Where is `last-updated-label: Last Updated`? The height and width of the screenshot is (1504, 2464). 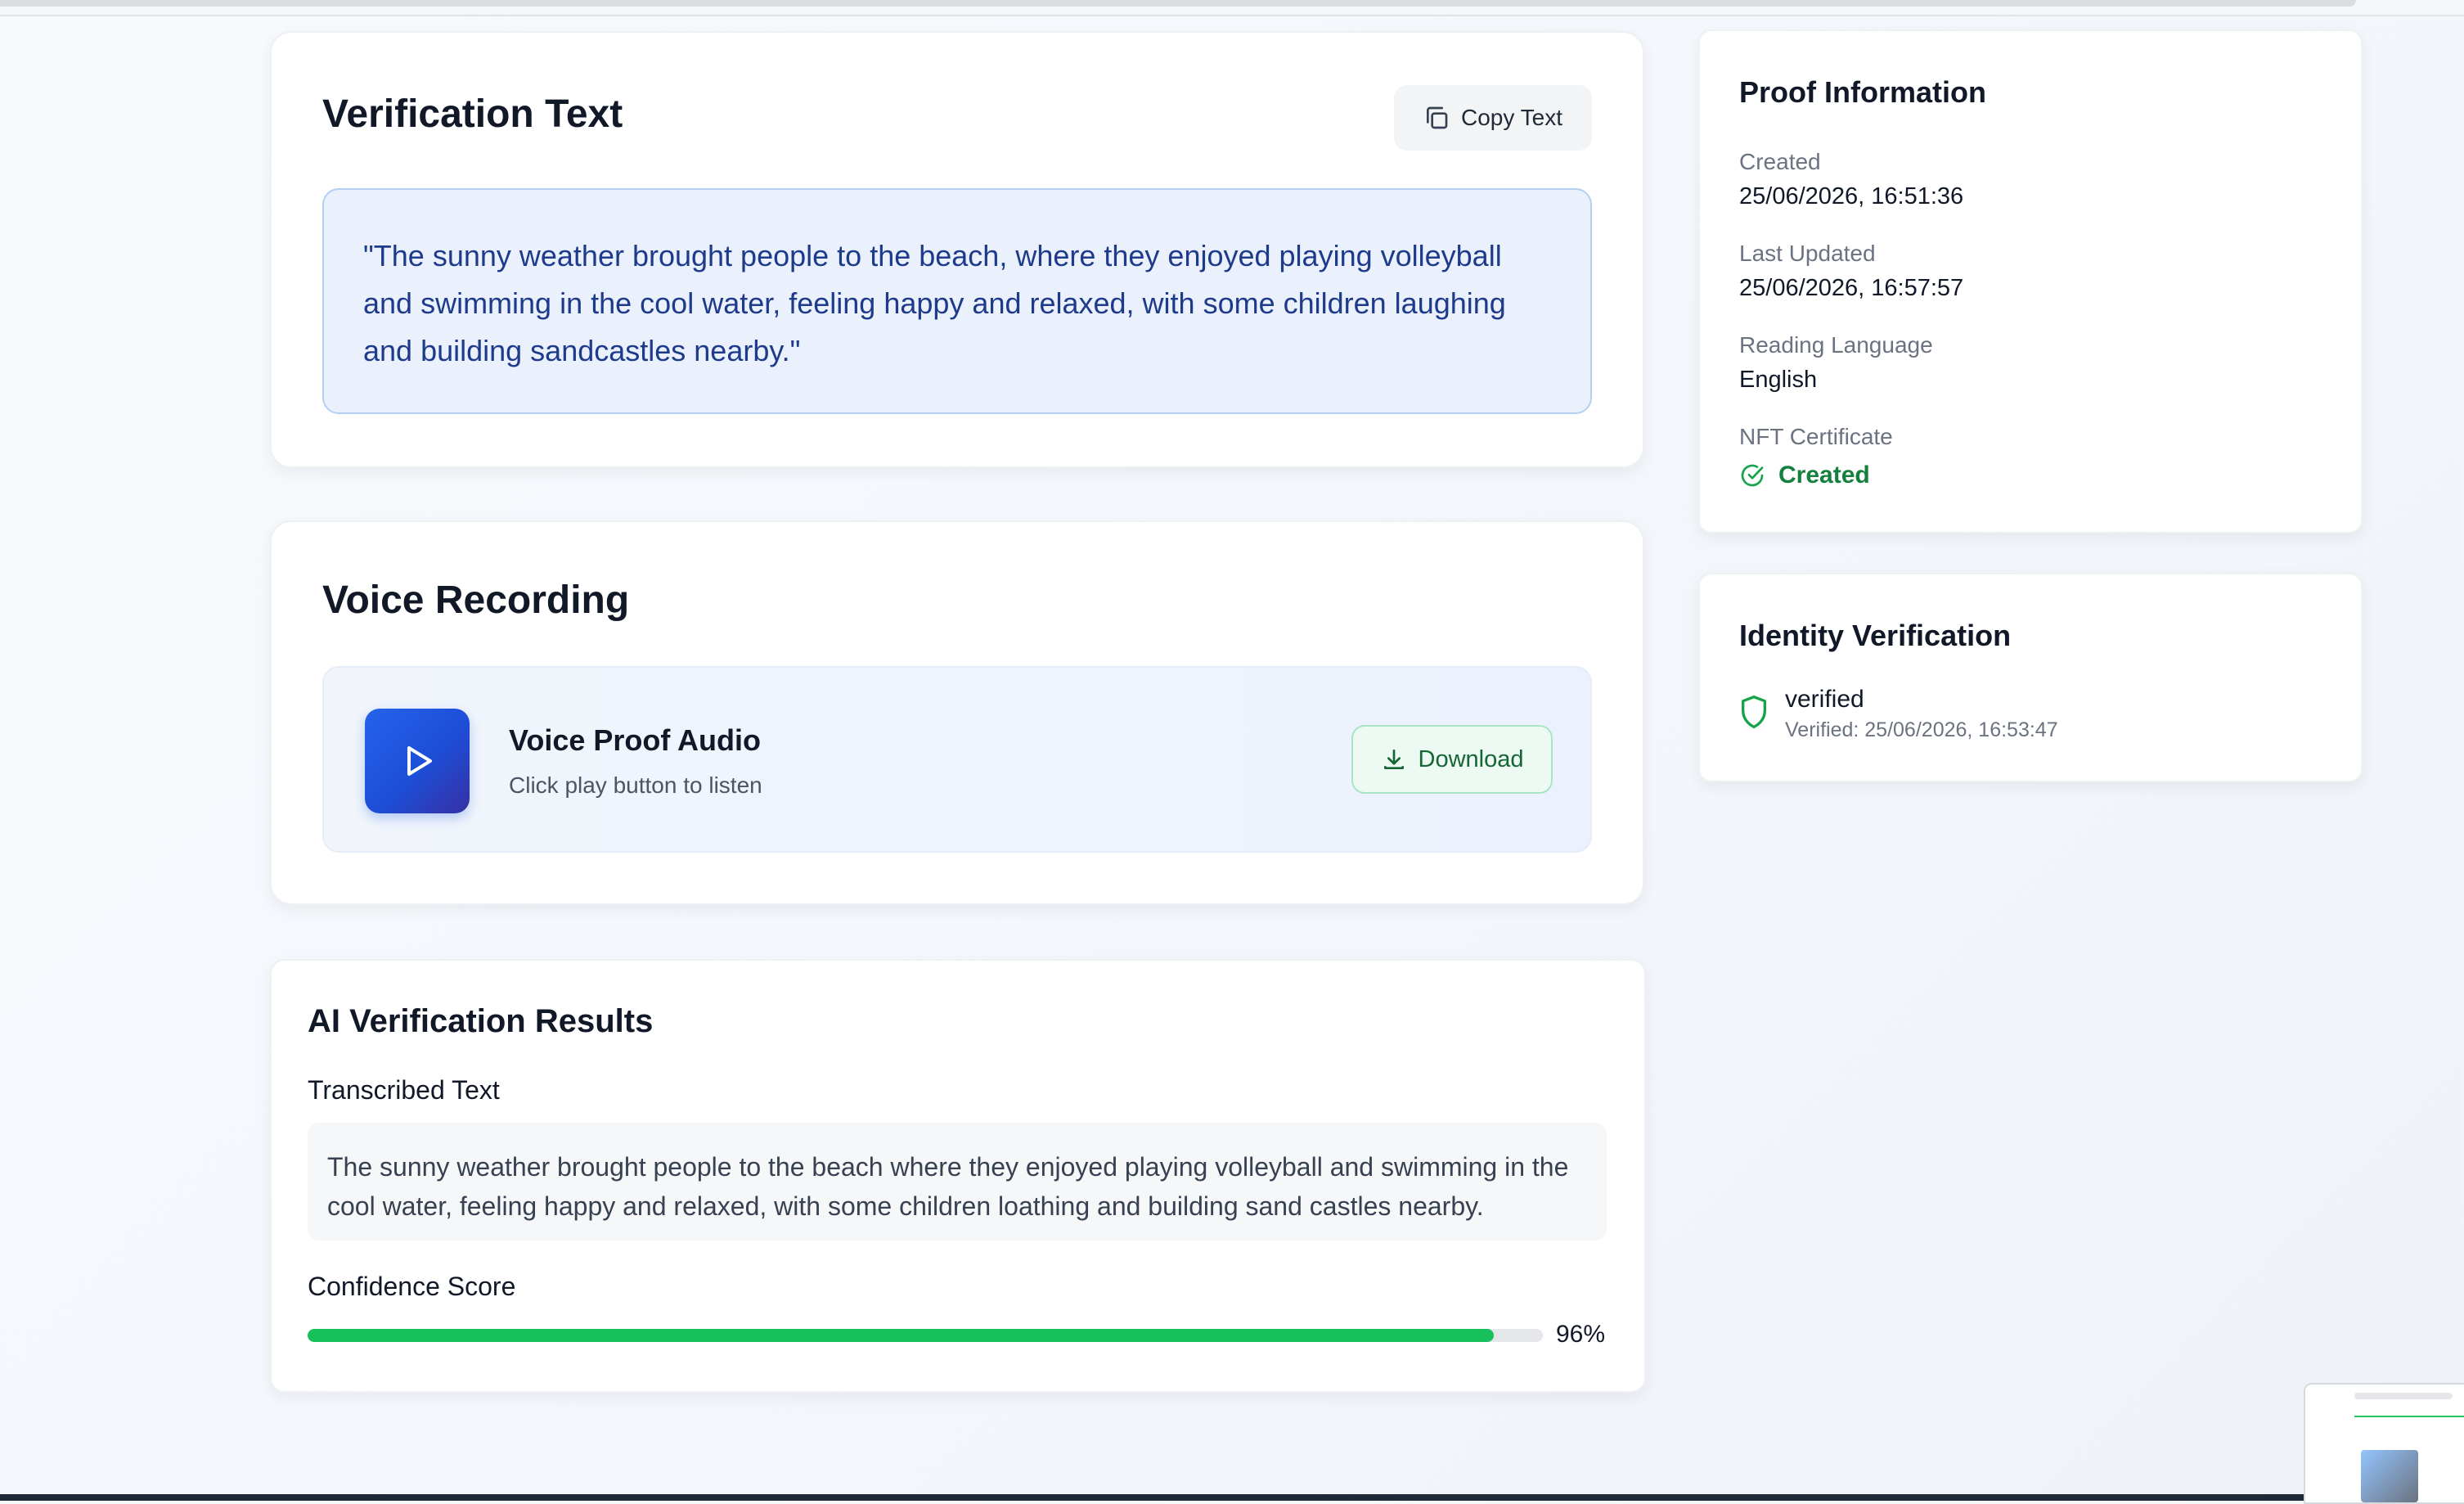
last-updated-label: Last Updated is located at coordinates (1807, 253).